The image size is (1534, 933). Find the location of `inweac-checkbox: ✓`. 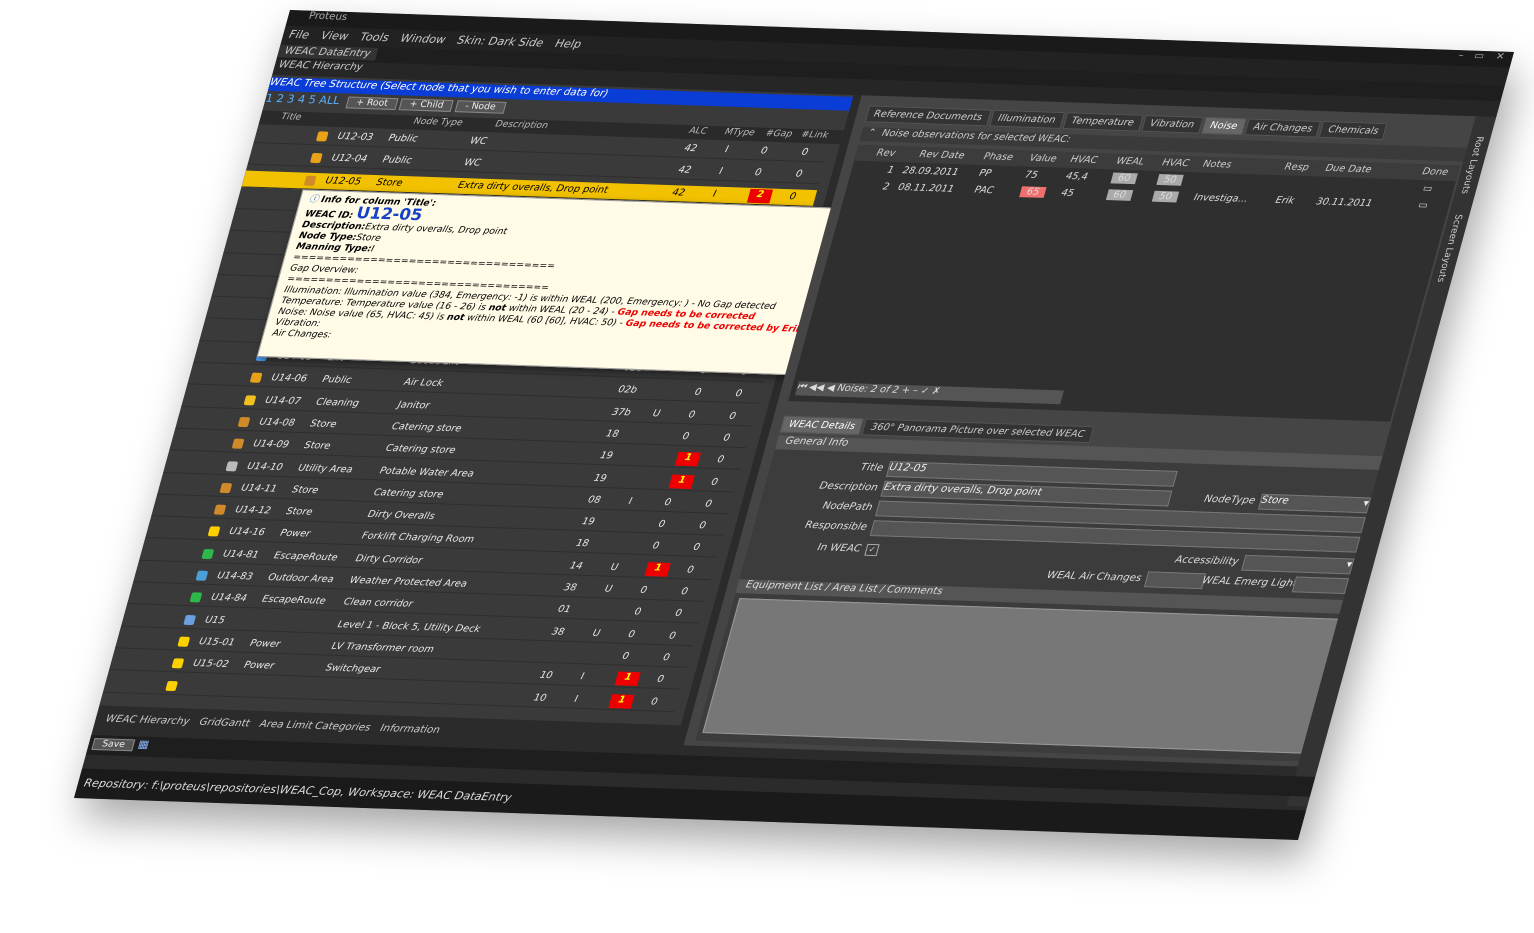

inweac-checkbox: ✓ is located at coordinates (872, 550).